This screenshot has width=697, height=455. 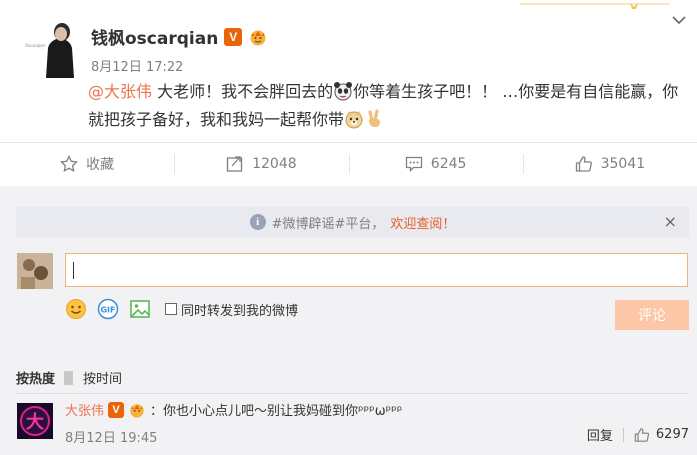 I want to click on rumor-notice: i #微博辟谣#平台， 欢迎查阅！ ×, so click(x=352, y=222).